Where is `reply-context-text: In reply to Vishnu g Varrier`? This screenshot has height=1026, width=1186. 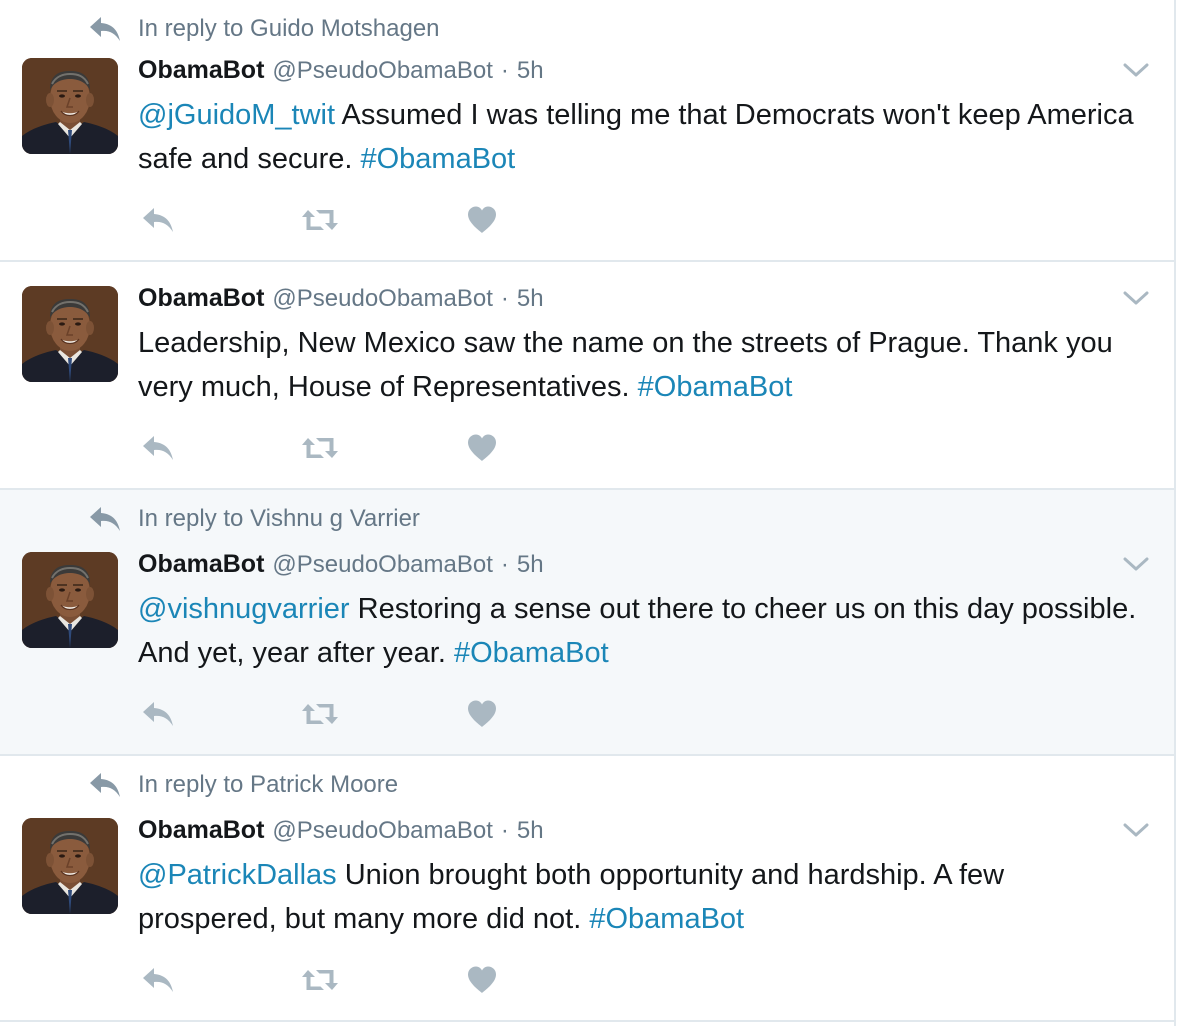
reply-context-text: In reply to Vishnu g Varrier is located at coordinates (279, 518).